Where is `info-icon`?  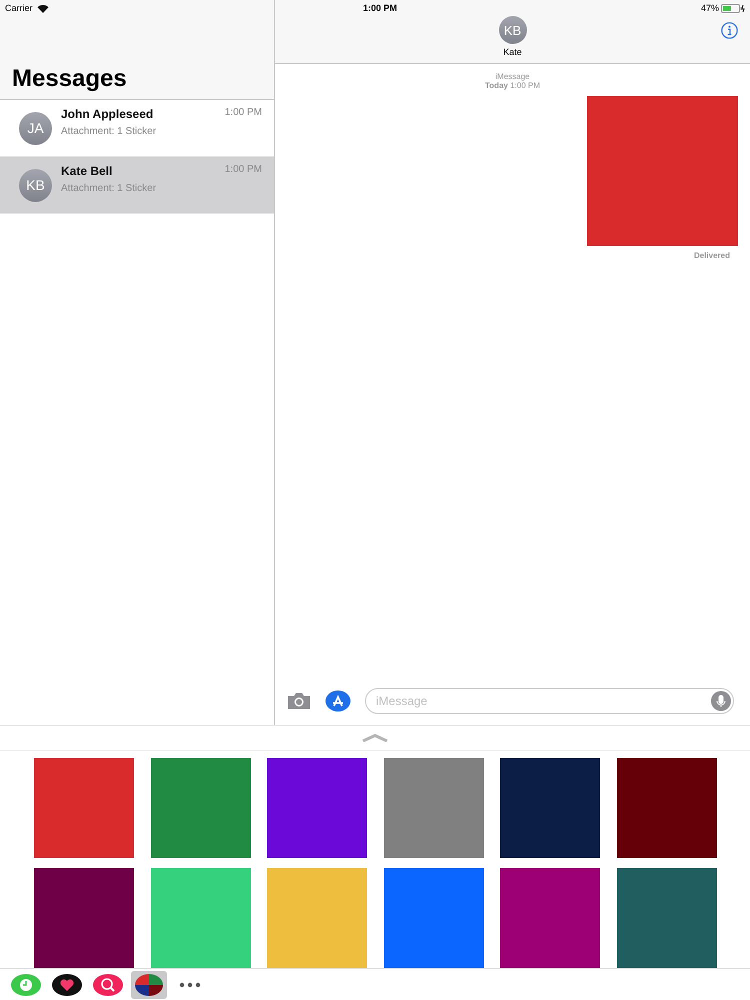 info-icon is located at coordinates (729, 30).